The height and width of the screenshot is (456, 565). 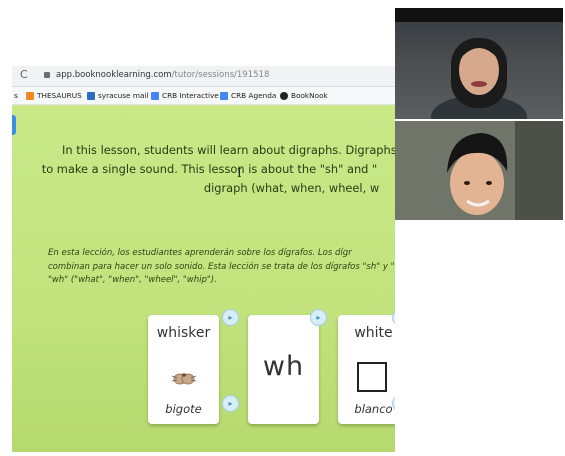 What do you see at coordinates (16, 95) in the screenshot?
I see `bookmark-item: s` at bounding box center [16, 95].